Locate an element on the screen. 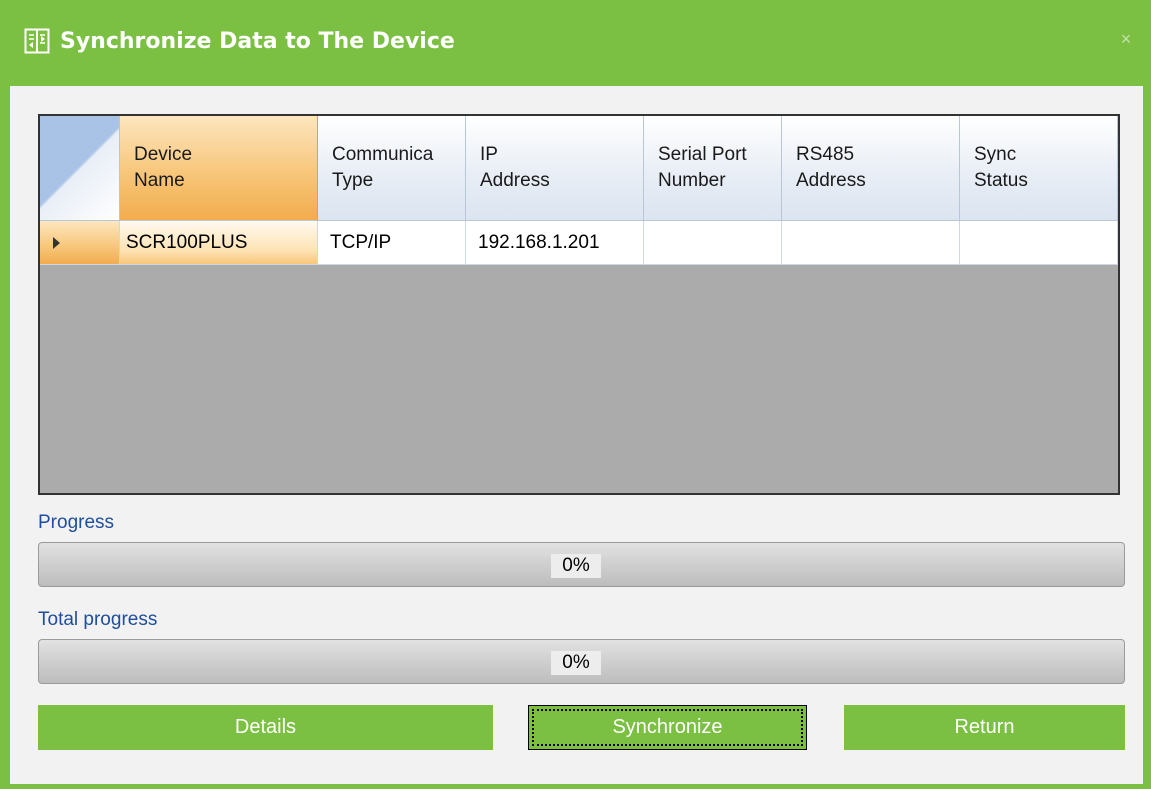 The height and width of the screenshot is (789, 1151). total-progress-label: Total progress is located at coordinates (98, 619).